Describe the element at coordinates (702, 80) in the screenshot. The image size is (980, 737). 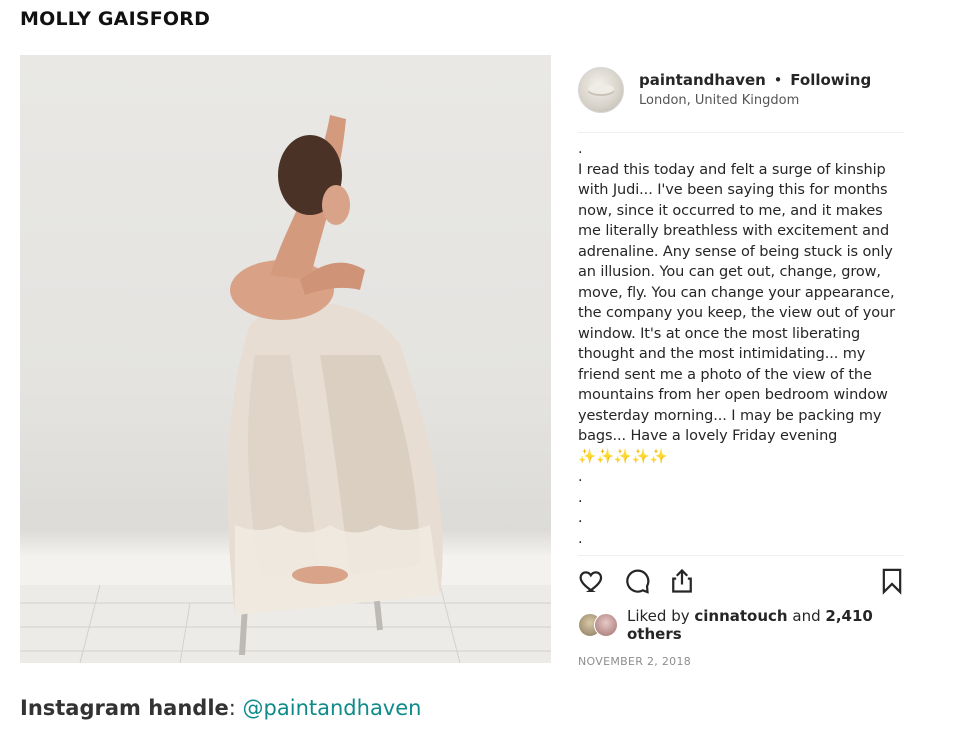
I see `username-link: paintandhaven` at that location.